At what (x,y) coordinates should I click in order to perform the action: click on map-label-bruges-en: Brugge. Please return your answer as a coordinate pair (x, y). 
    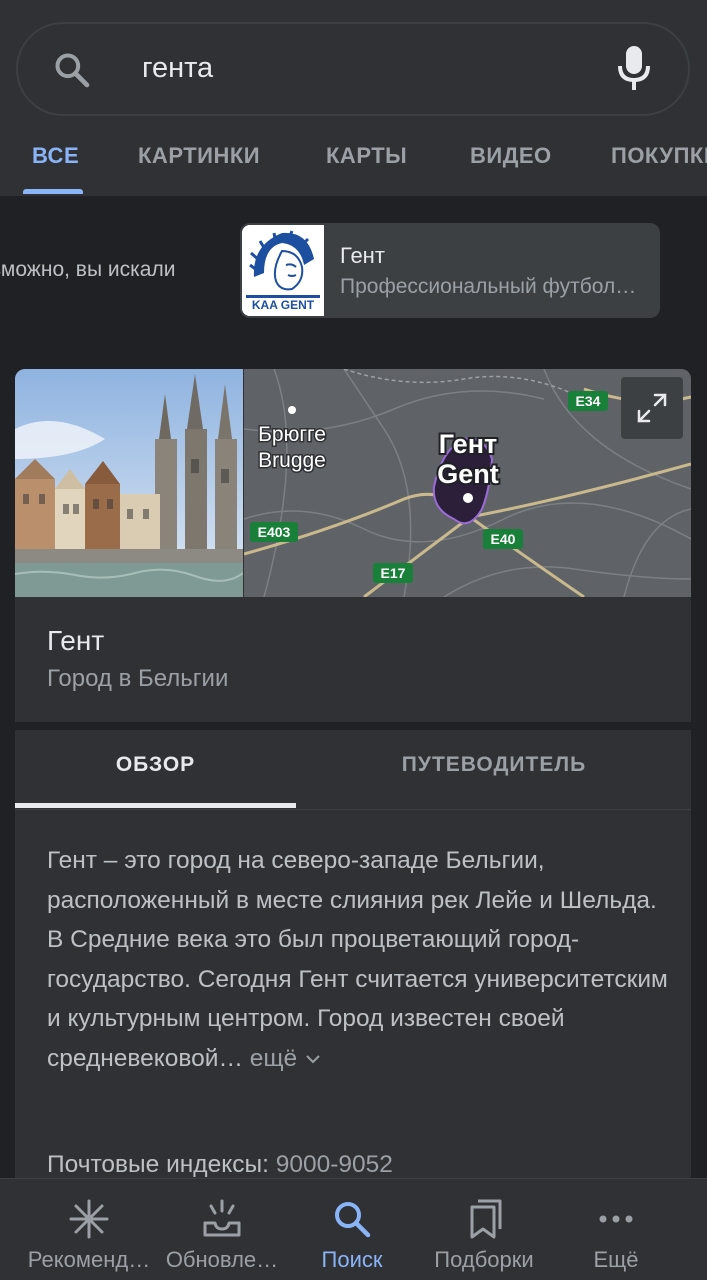
    Looking at the image, I should click on (292, 460).